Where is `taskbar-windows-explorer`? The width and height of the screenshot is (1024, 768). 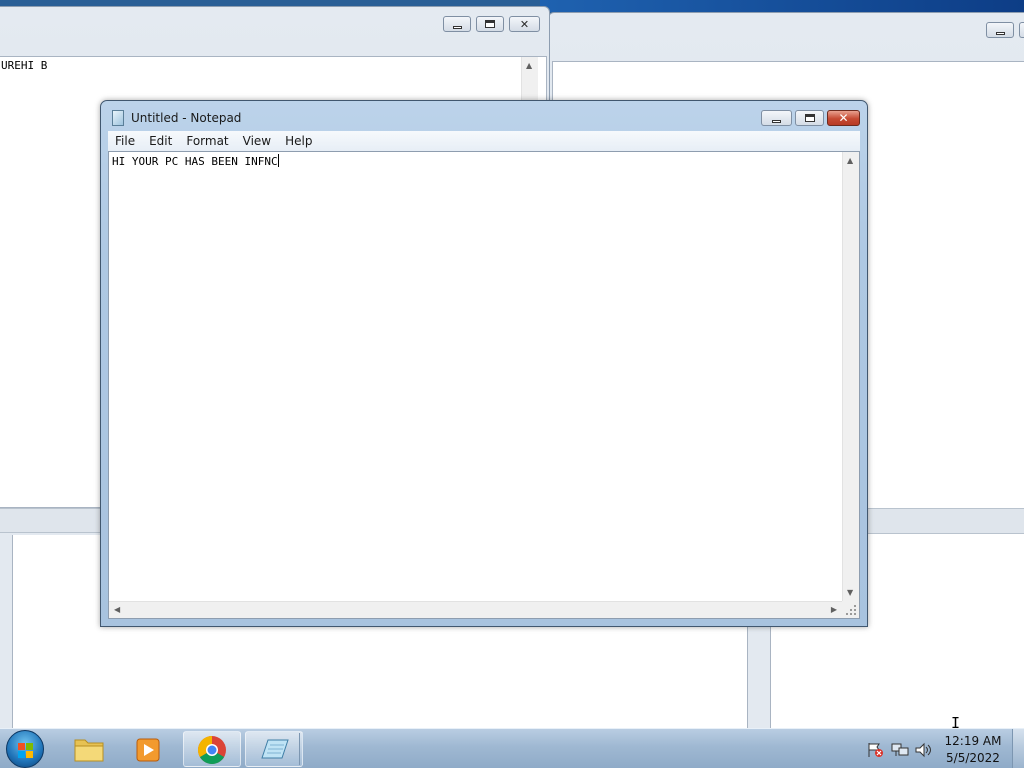 taskbar-windows-explorer is located at coordinates (89, 749).